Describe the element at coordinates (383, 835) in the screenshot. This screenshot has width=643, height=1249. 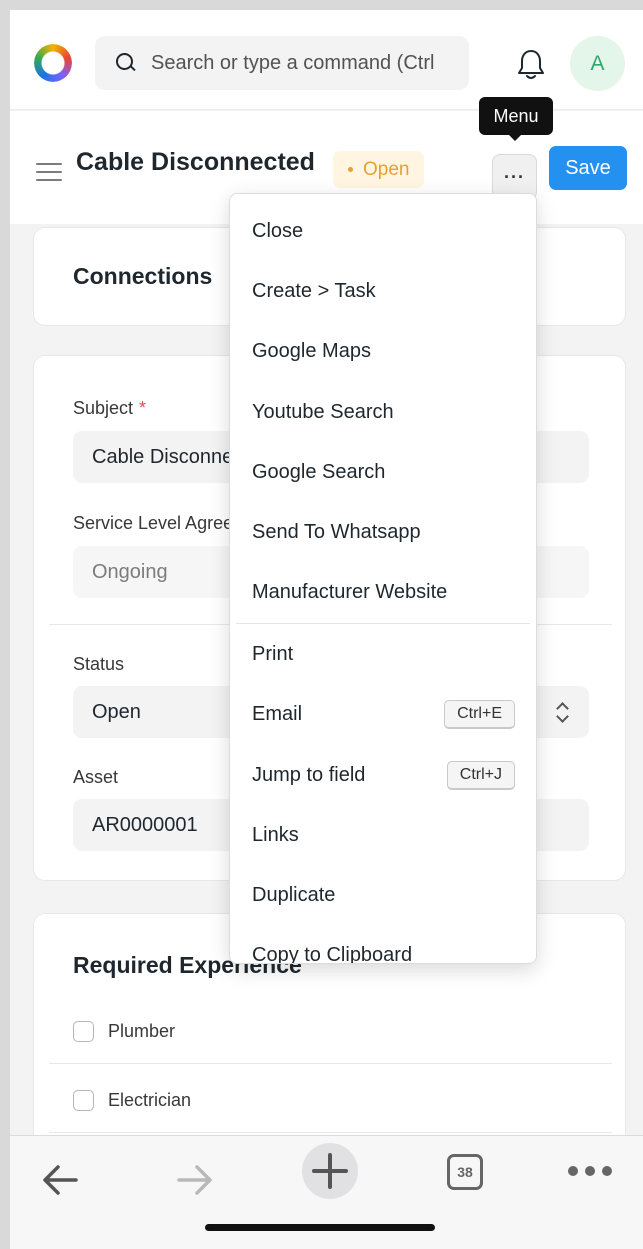
I see `menu-item-links: Links` at that location.